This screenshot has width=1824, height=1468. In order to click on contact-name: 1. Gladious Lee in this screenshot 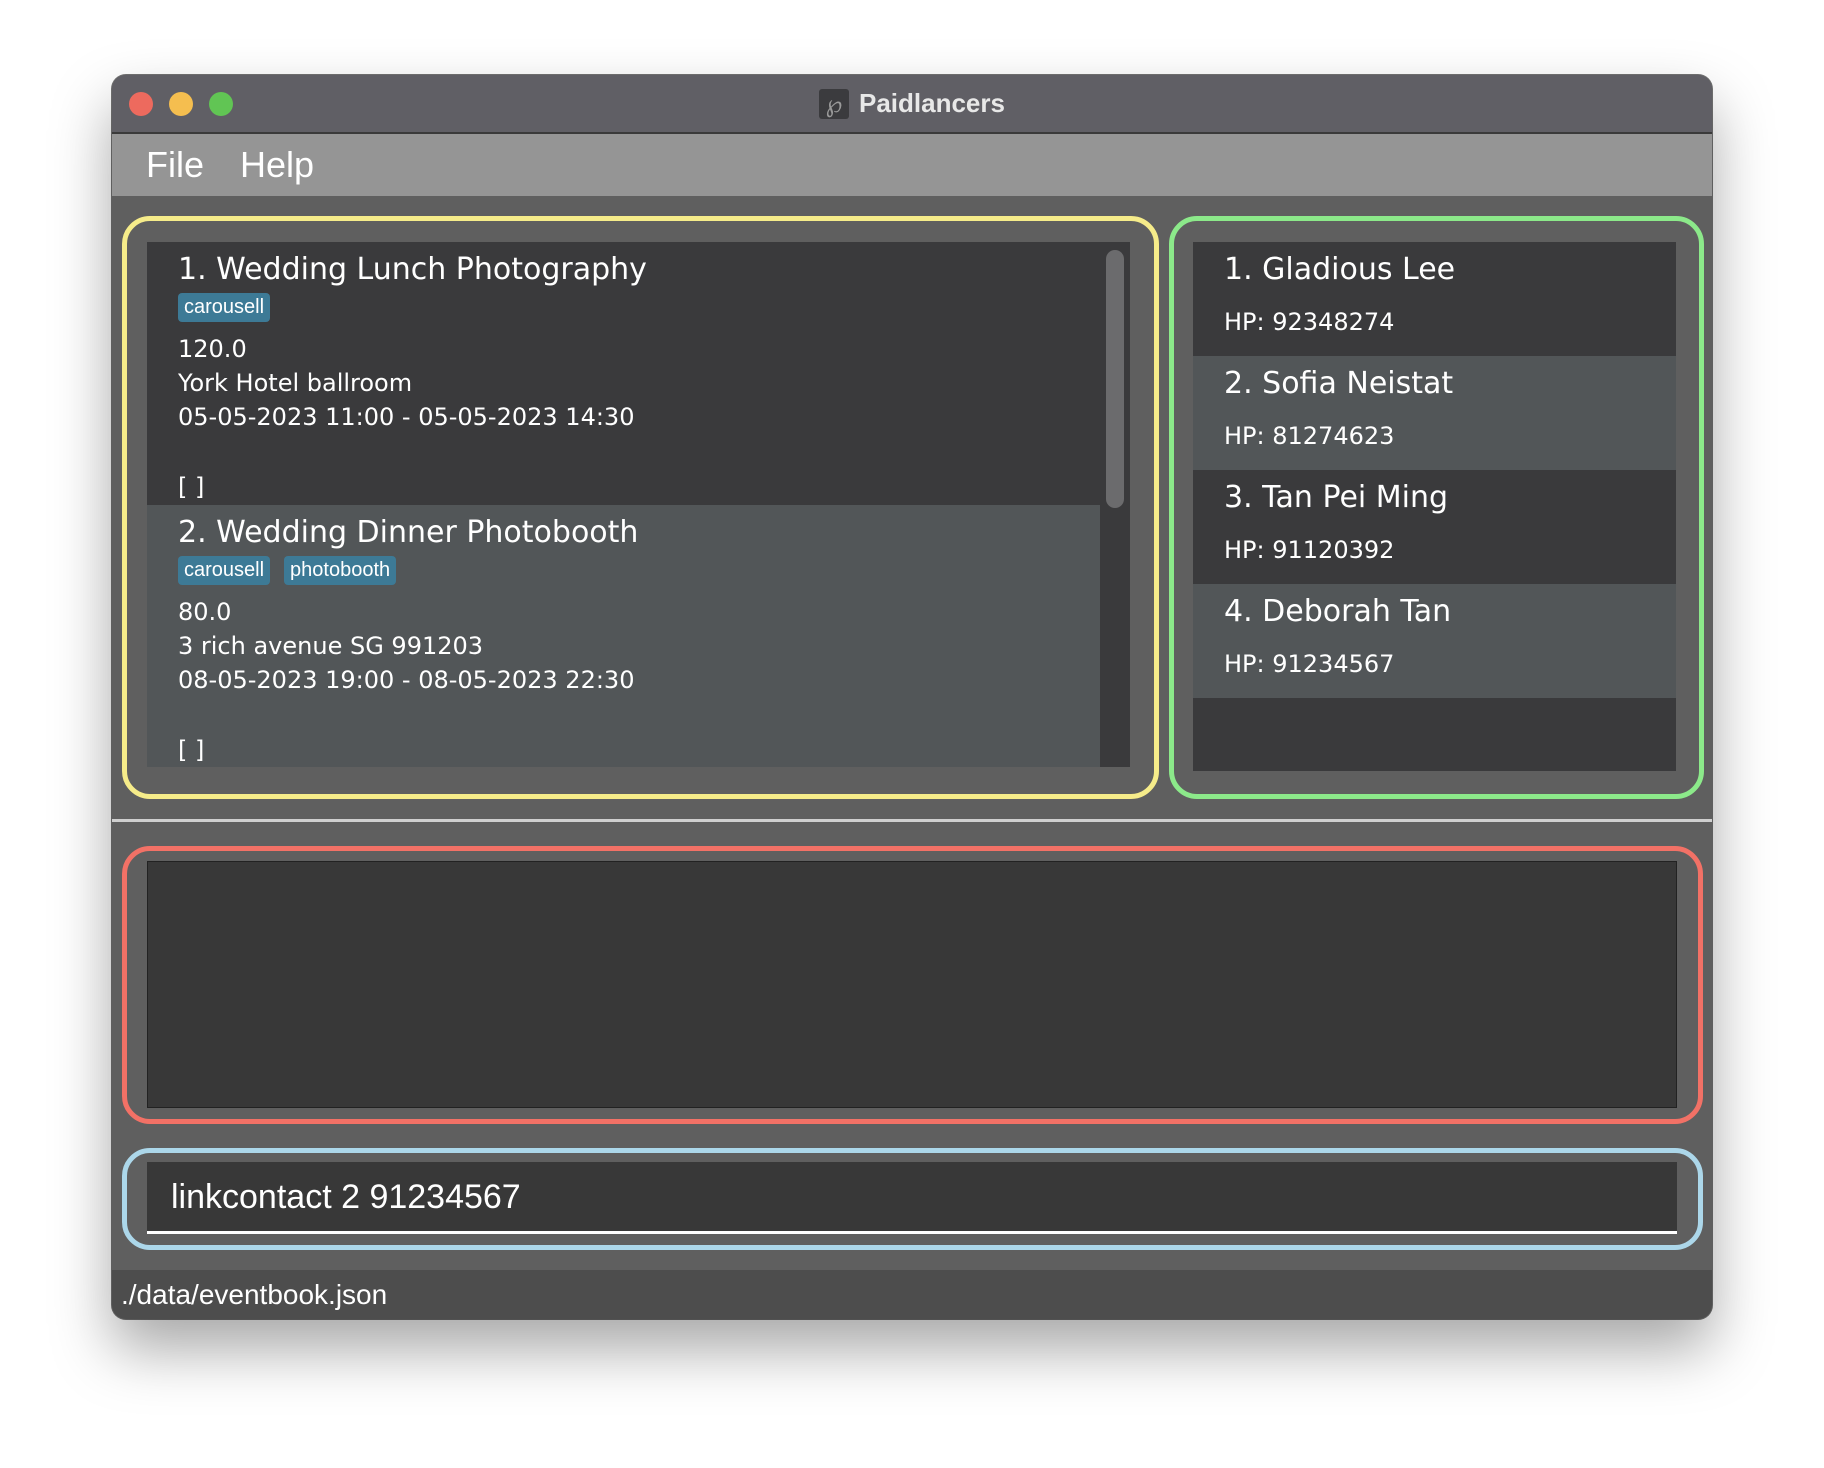, I will do `click(1340, 269)`.